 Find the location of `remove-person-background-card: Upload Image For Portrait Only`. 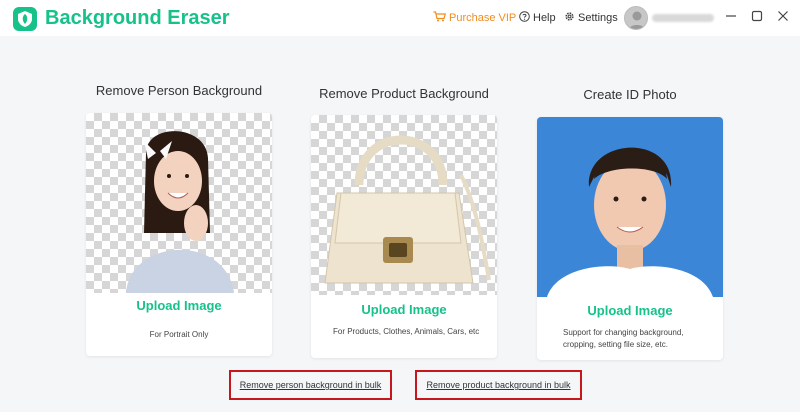

remove-person-background-card: Upload Image For Portrait Only is located at coordinates (179, 234).